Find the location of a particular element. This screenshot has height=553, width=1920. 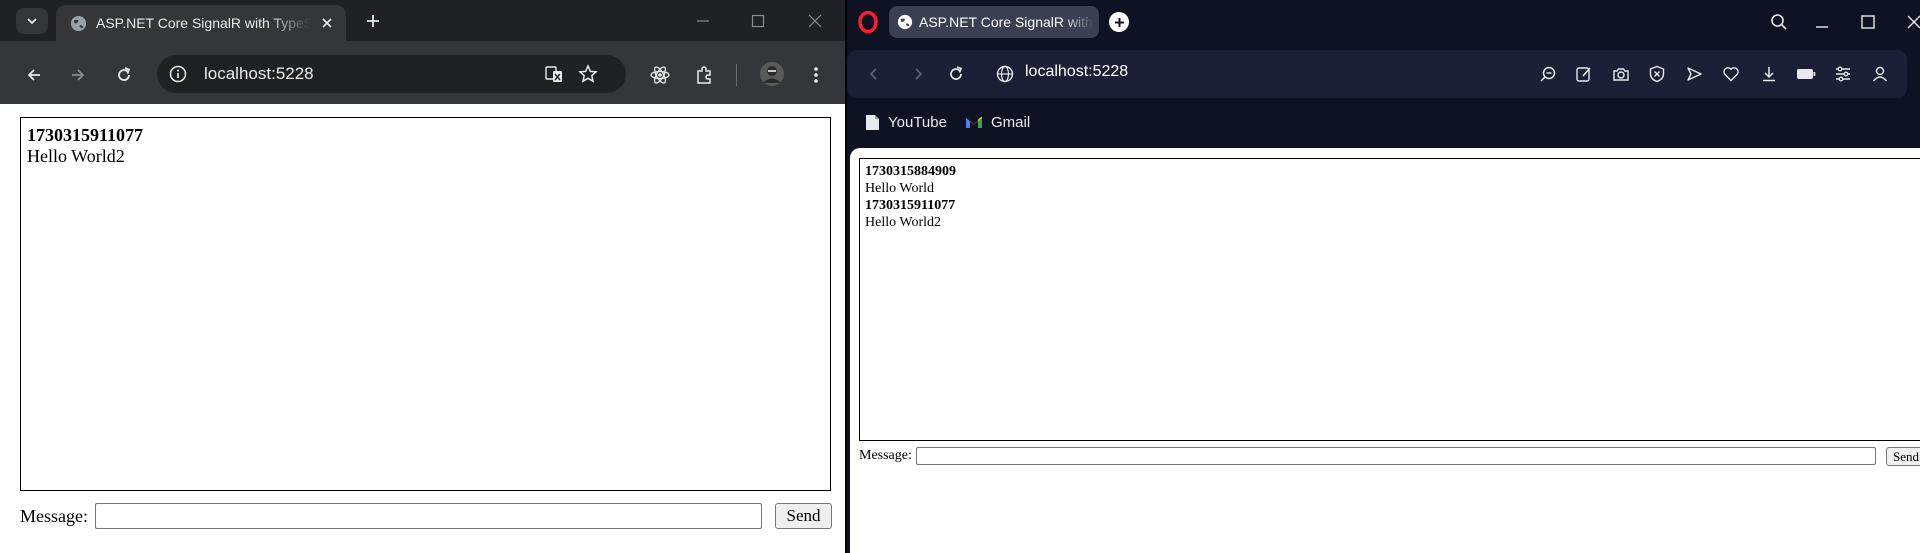

extensions-icon is located at coordinates (704, 75).